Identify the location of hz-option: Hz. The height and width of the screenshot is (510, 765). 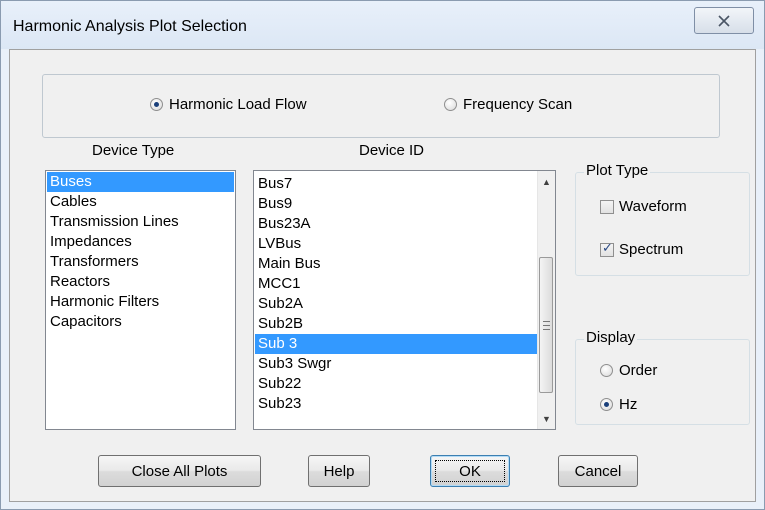
(618, 404).